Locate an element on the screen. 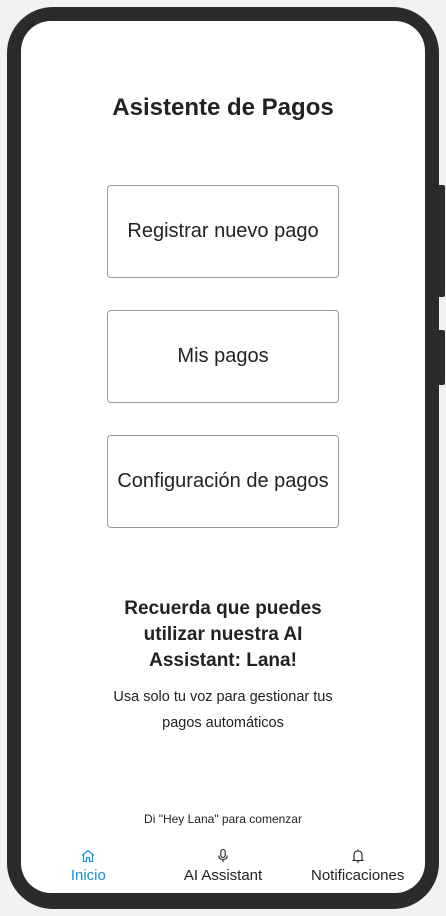 The image size is (446, 916). nav-label-inicio: Inicio is located at coordinates (88, 875).